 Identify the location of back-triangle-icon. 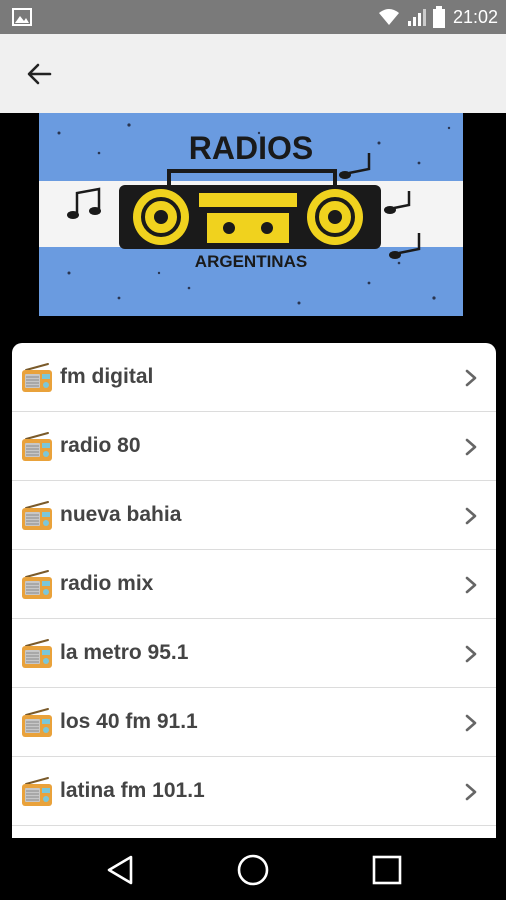
(120, 870).